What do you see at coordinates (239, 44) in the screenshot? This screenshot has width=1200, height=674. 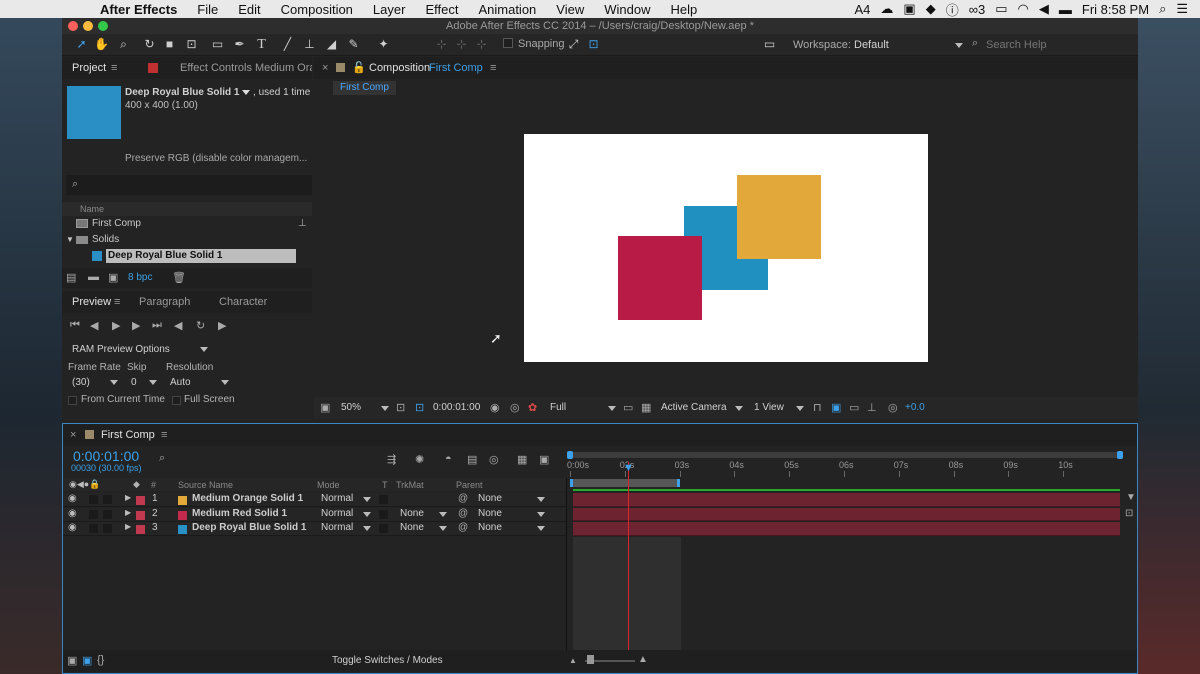 I see `pen-tool-icon: ✒` at bounding box center [239, 44].